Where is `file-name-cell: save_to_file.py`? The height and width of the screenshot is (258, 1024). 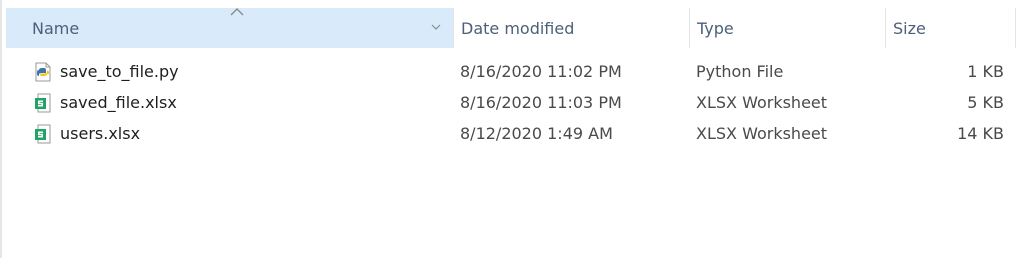
file-name-cell: save_to_file.py is located at coordinates (106, 71).